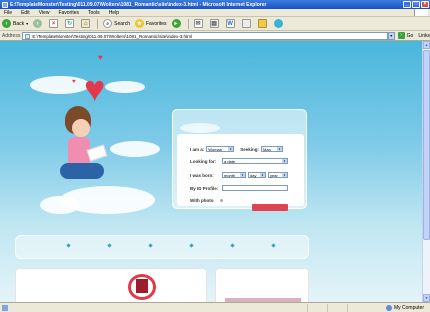  What do you see at coordinates (215, 149) in the screenshot?
I see `i-am-value: Woman` at bounding box center [215, 149].